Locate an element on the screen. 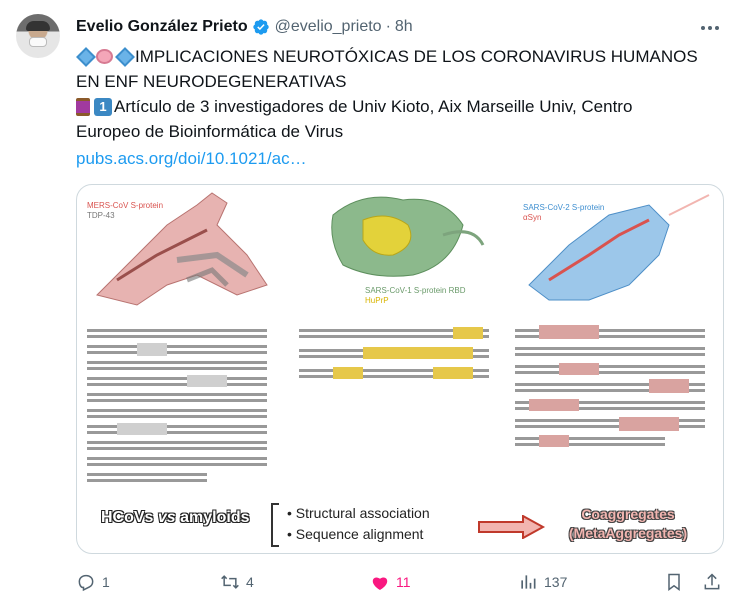  more-icon is located at coordinates (710, 28).